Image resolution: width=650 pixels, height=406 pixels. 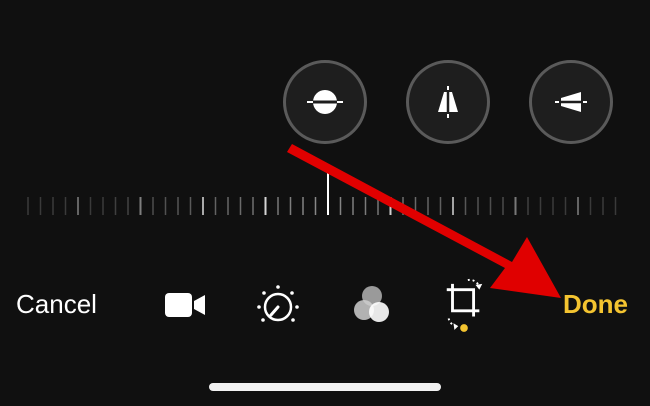 What do you see at coordinates (56, 304) in the screenshot?
I see `cancel-button: Cancel` at bounding box center [56, 304].